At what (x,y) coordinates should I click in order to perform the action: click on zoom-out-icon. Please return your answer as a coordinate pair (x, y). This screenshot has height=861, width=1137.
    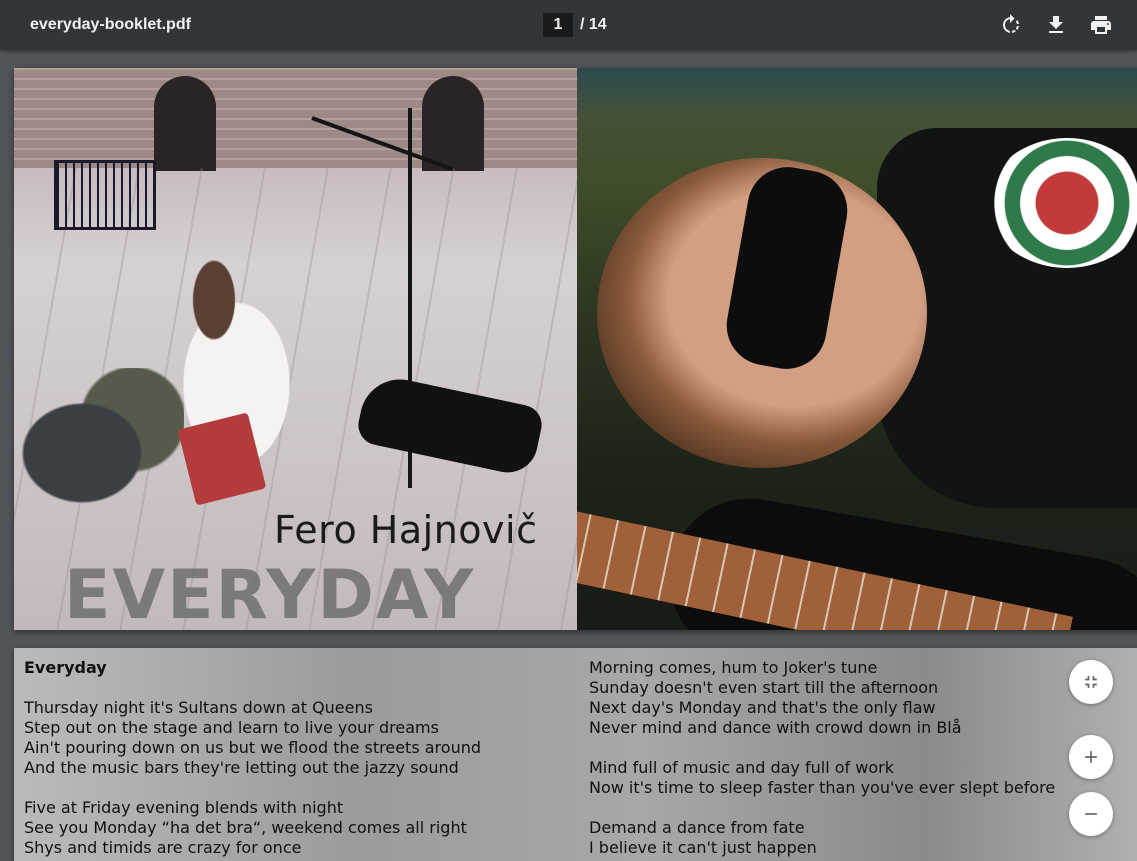
    Looking at the image, I should click on (1091, 814).